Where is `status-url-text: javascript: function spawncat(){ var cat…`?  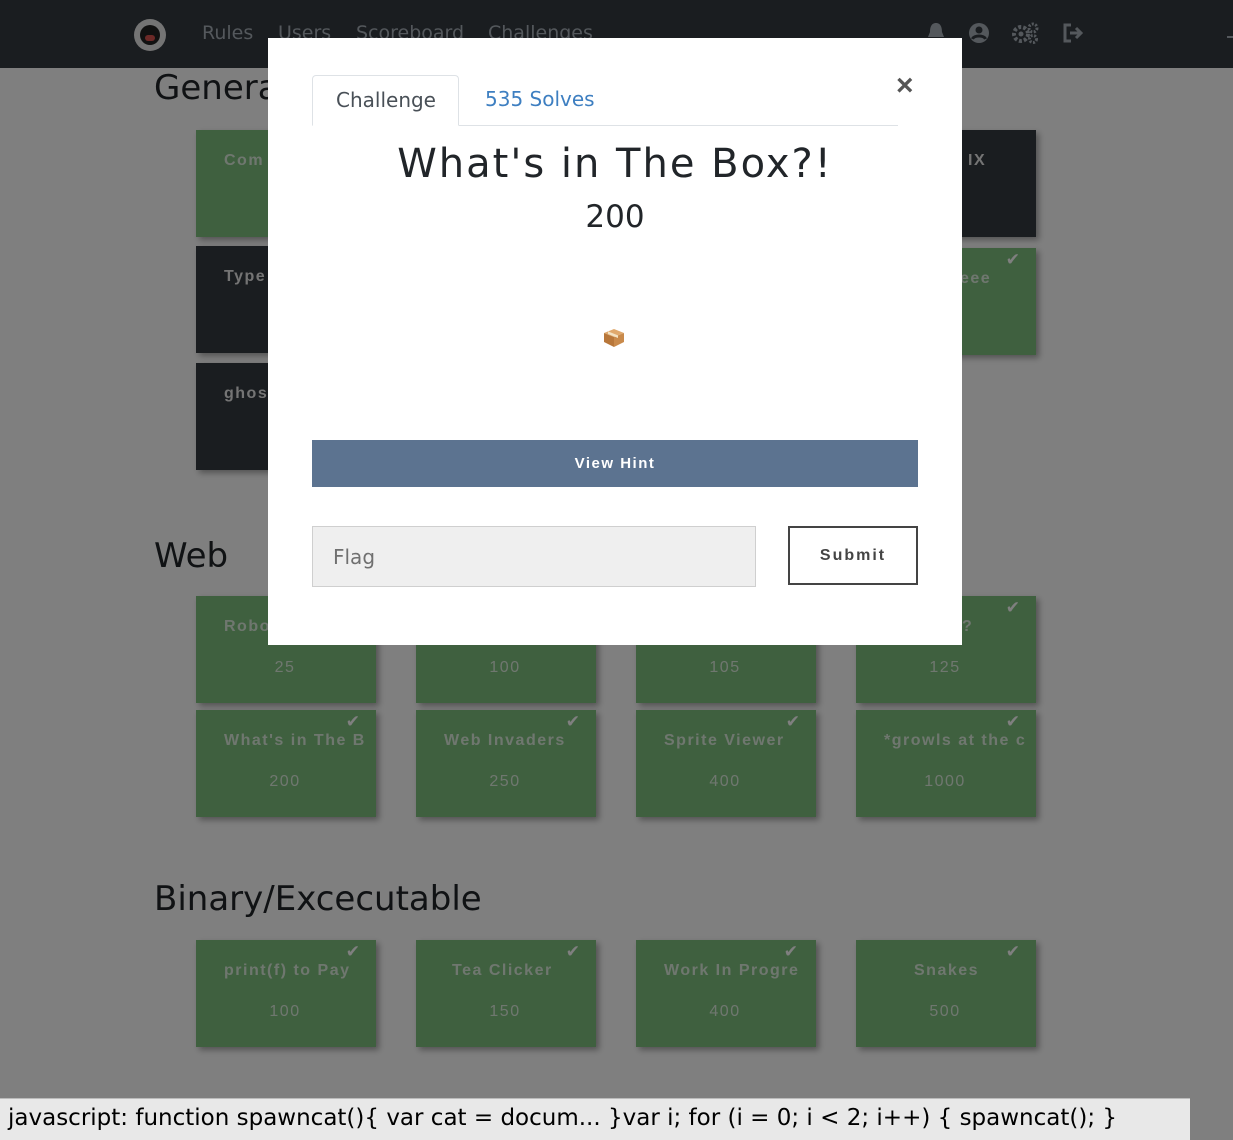
status-url-text: javascript: function spawncat(){ var cat… is located at coordinates (563, 1118).